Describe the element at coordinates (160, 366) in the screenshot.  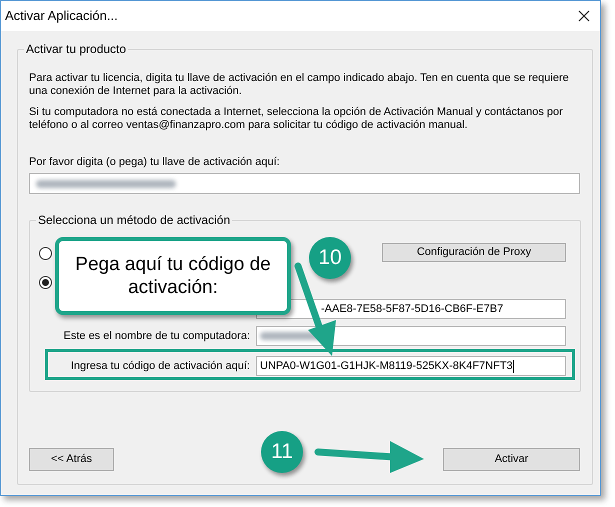
I see `field-label: Ingresa tu código de activación aquí:` at that location.